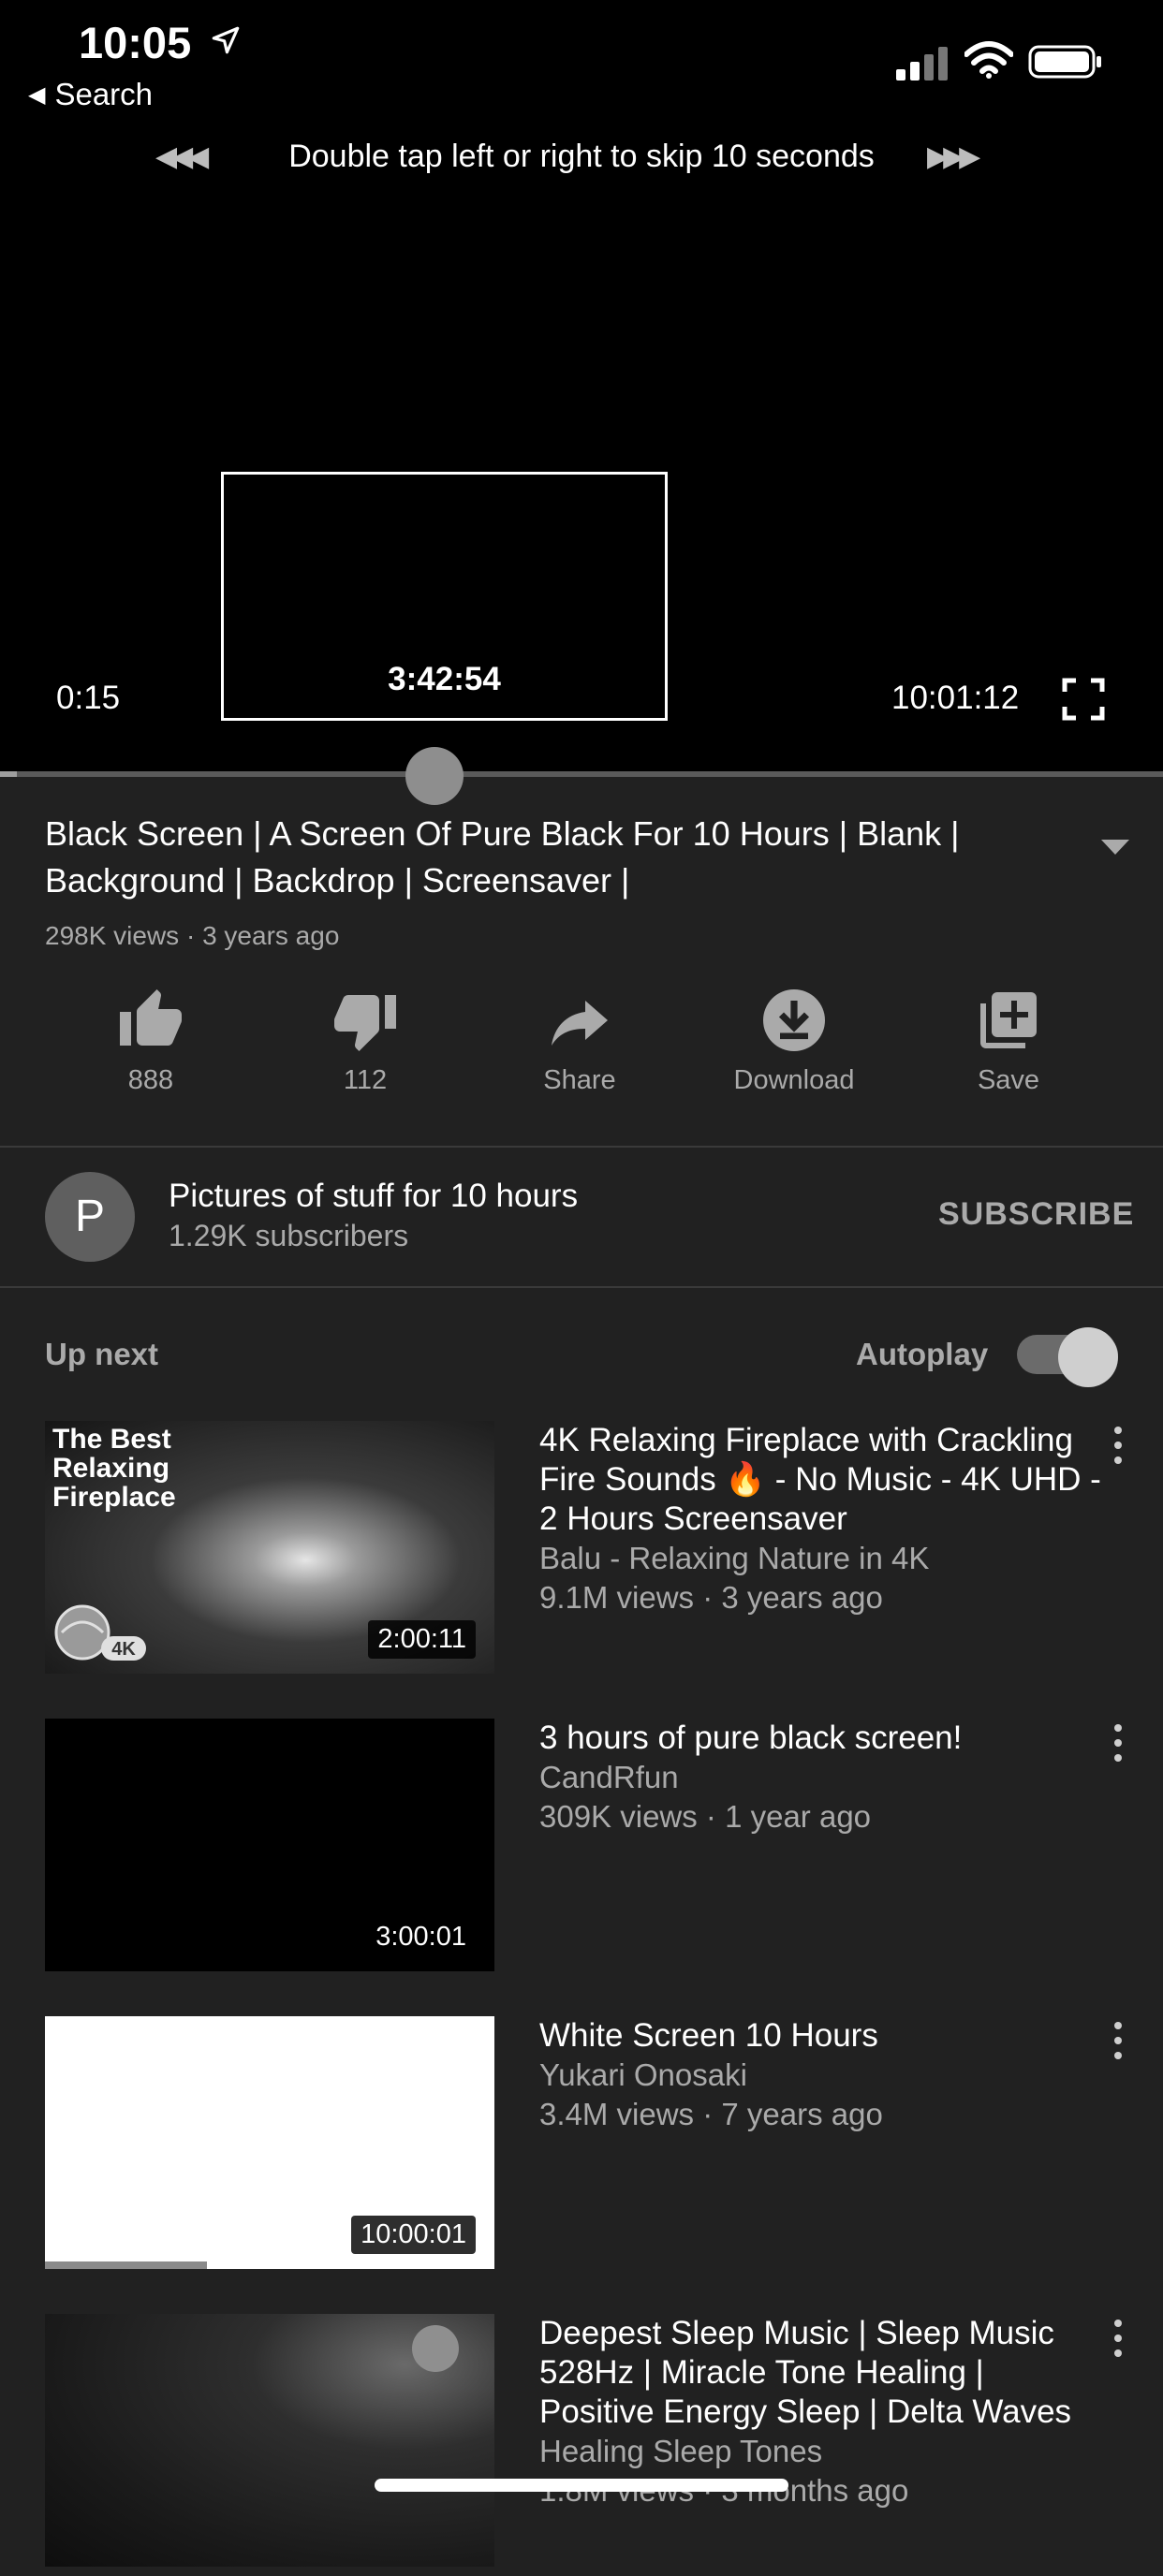 The image size is (1163, 2576). Describe the element at coordinates (794, 1020) in the screenshot. I see `download-icon` at that location.